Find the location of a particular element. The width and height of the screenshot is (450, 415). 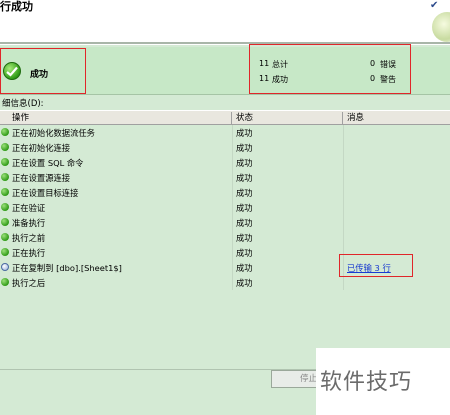

table-row: 正在设置目标连接 成功 is located at coordinates (225, 192).